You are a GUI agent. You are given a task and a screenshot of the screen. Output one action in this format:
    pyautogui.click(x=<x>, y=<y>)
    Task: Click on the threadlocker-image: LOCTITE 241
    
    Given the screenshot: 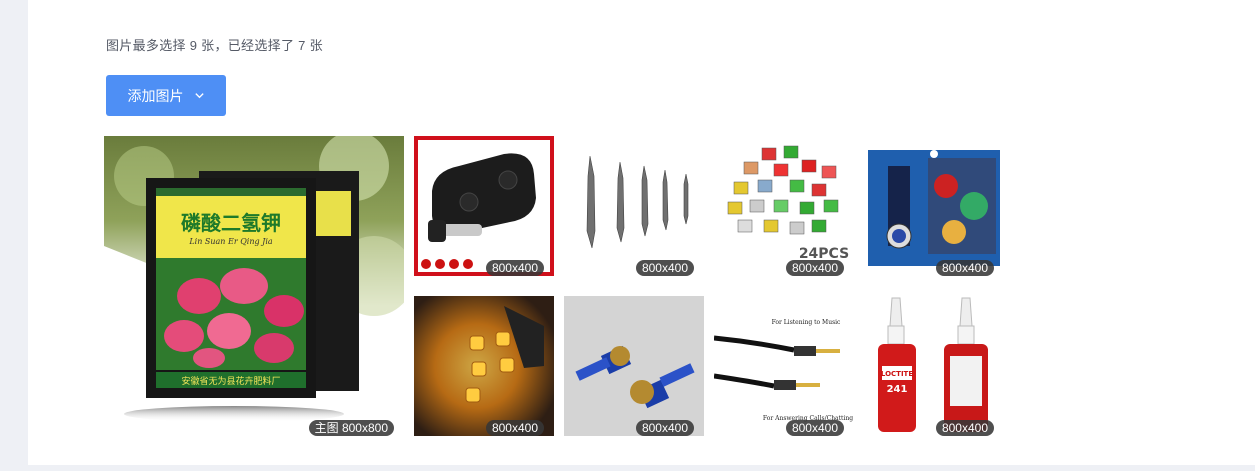 What is the action you would take?
    pyautogui.click(x=934, y=366)
    